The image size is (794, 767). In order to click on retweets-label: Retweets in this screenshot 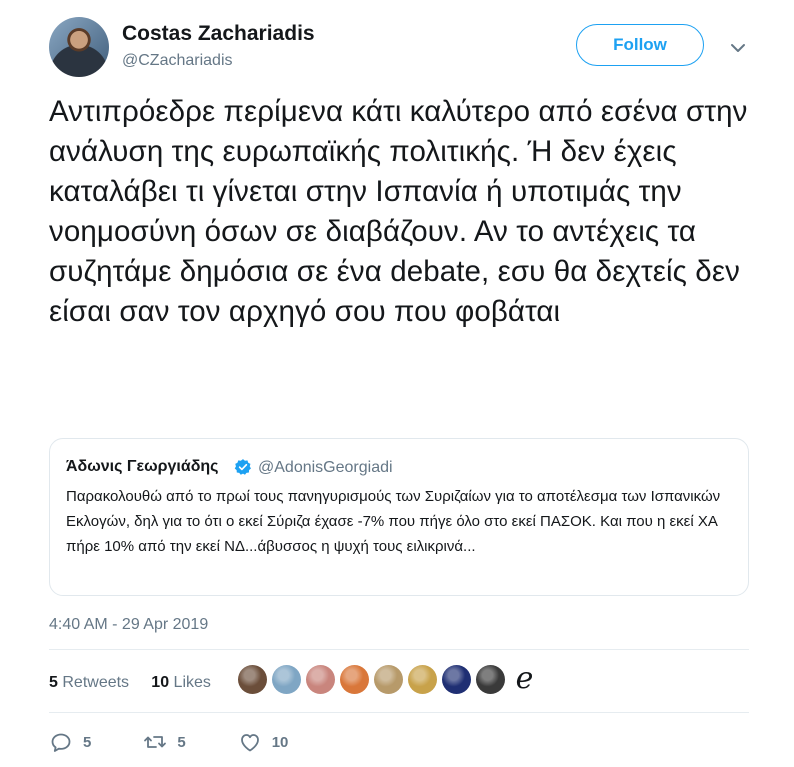, I will do `click(96, 682)`.